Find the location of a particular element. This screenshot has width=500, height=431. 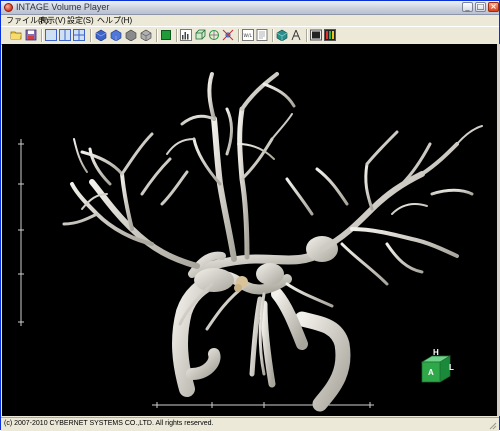

orientation-label-front: A is located at coordinates (431, 372).